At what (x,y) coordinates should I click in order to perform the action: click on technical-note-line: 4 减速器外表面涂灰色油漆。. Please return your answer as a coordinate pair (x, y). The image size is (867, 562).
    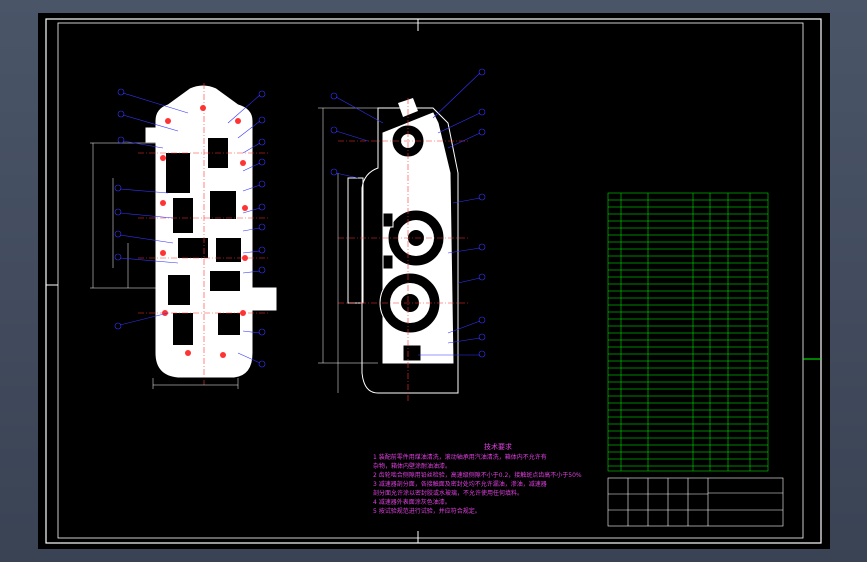
    Looking at the image, I should click on (412, 502).